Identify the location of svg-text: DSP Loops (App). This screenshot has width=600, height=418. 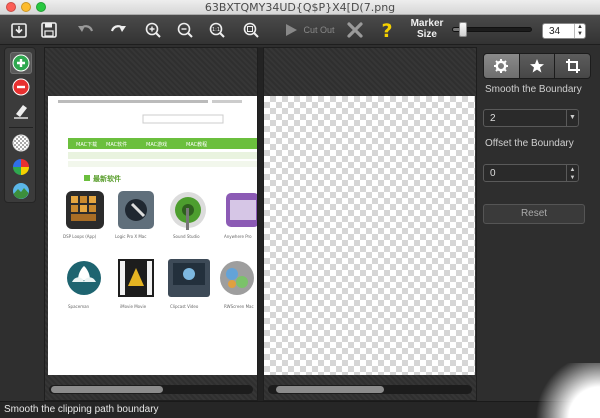
(80, 236).